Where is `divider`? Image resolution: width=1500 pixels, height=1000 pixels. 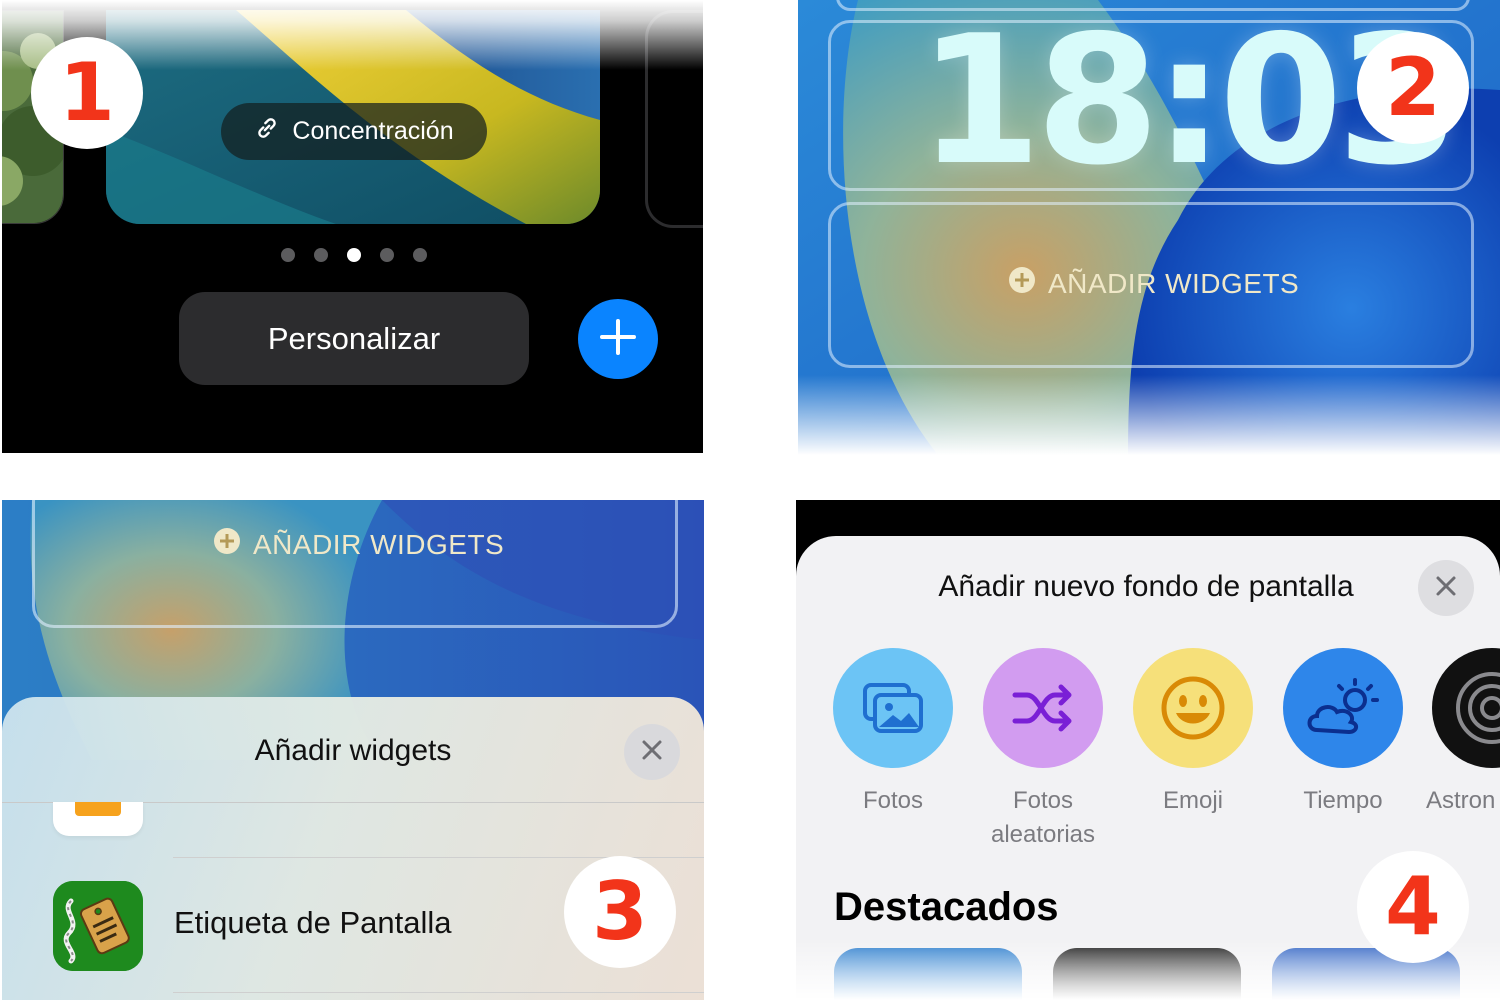 divider is located at coordinates (438, 992).